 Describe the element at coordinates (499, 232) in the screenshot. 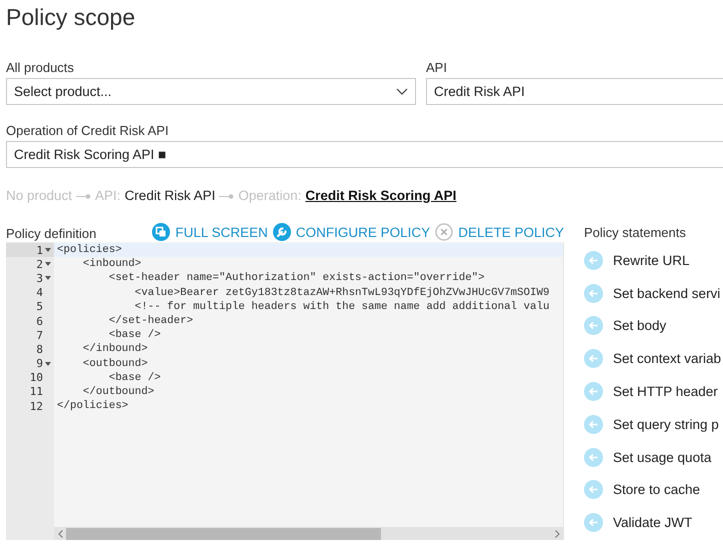

I see `delete-button: DELETE POLICY` at that location.